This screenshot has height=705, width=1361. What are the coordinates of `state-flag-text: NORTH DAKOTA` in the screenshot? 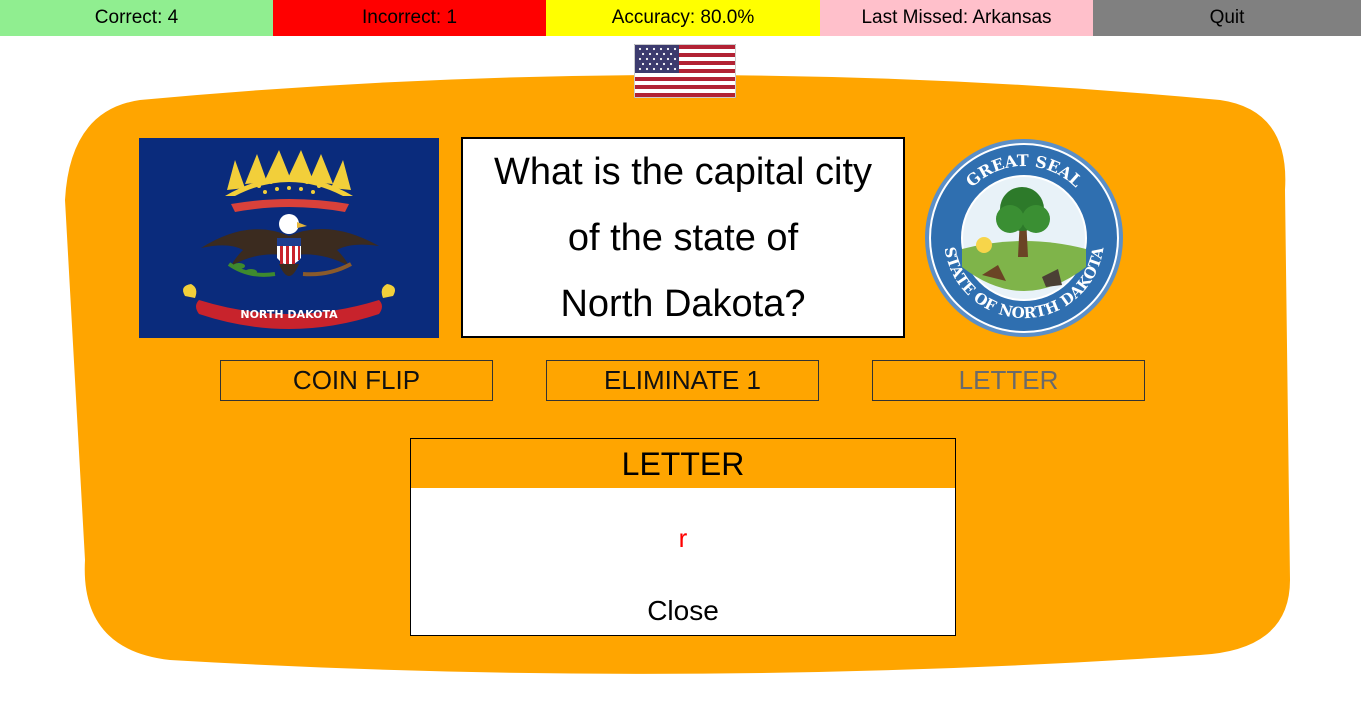 It's located at (289, 314).